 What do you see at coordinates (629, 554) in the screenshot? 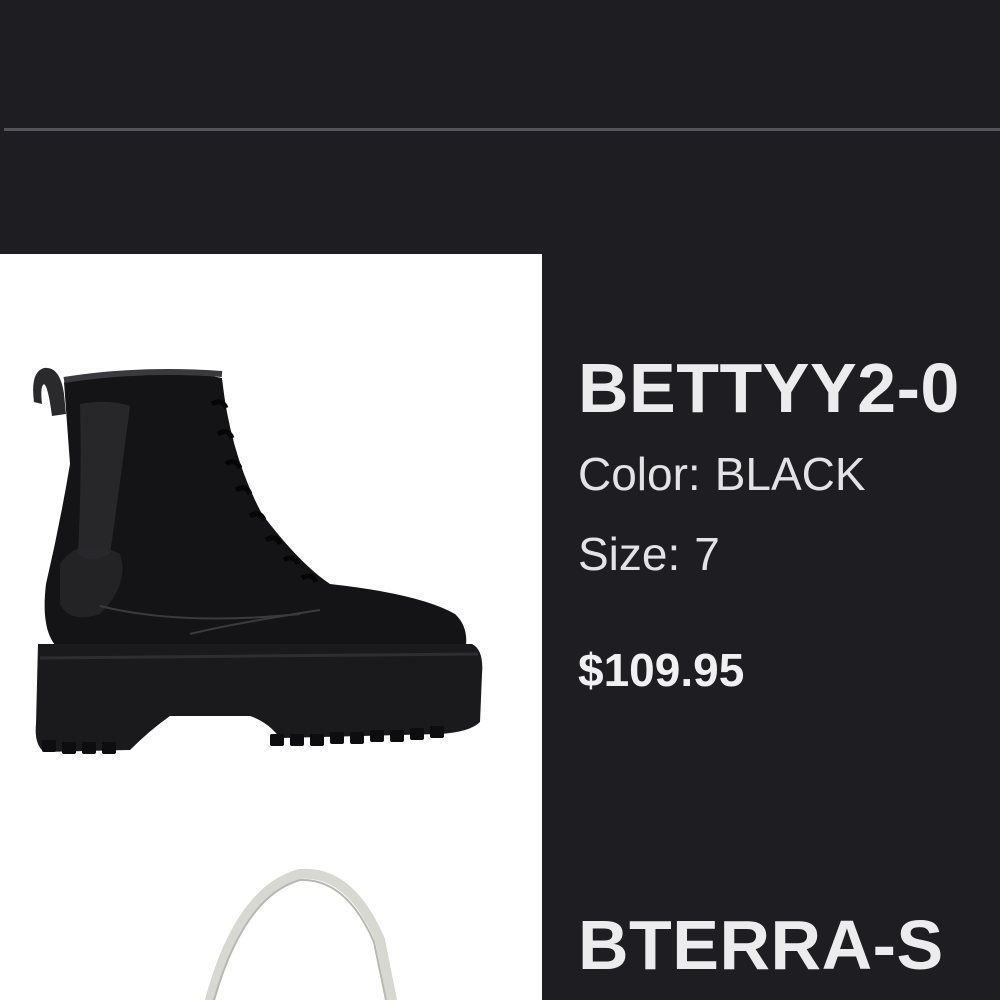
I see `size-label: Size:` at bounding box center [629, 554].